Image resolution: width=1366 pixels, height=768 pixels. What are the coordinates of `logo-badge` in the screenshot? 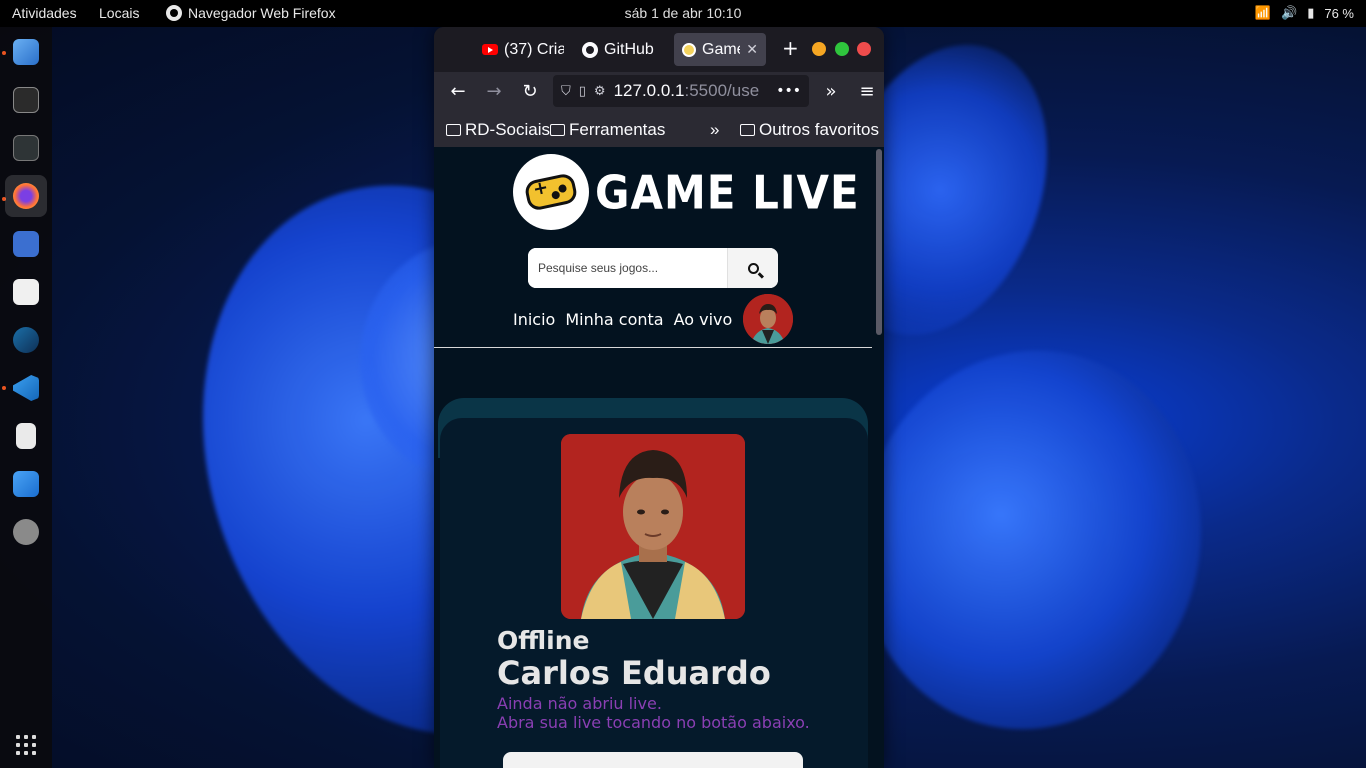 It's located at (551, 192).